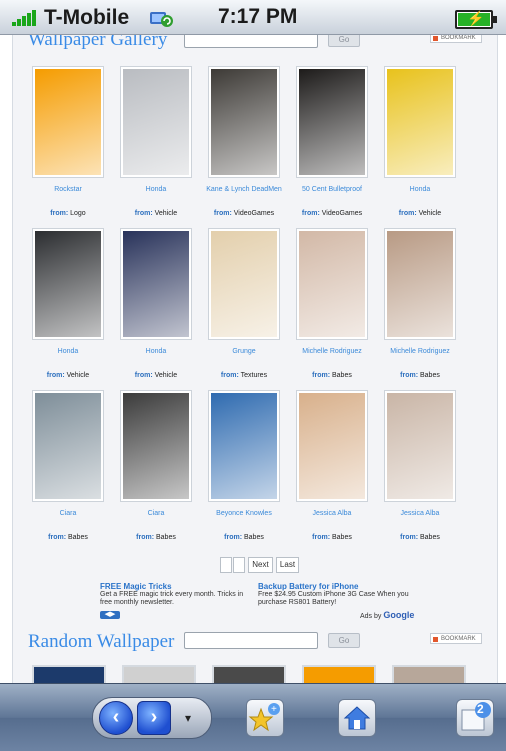 The height and width of the screenshot is (751, 506). What do you see at coordinates (344, 640) in the screenshot?
I see `random-search-button: Go` at bounding box center [344, 640].